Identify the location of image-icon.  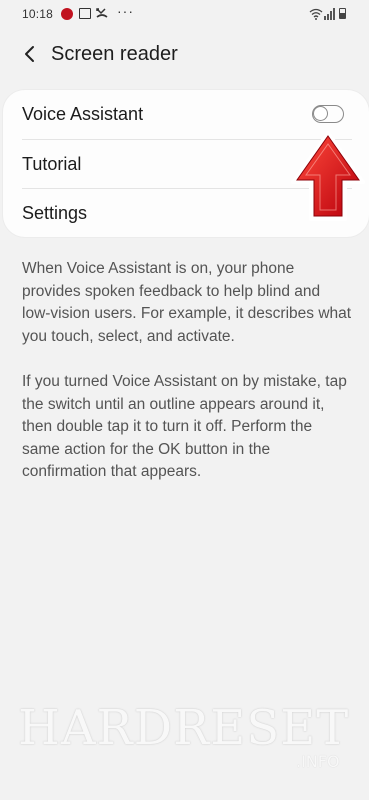
(85, 13).